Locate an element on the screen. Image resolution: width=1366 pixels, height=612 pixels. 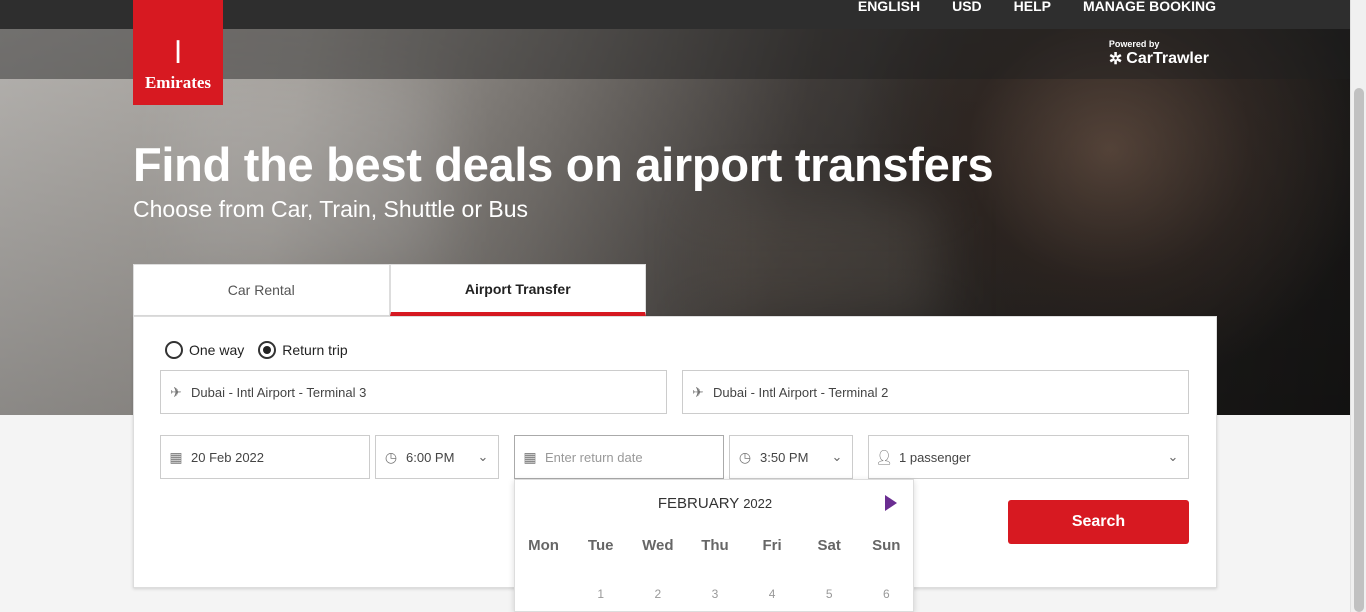
weekday-label: Tue is located at coordinates (600, 545).